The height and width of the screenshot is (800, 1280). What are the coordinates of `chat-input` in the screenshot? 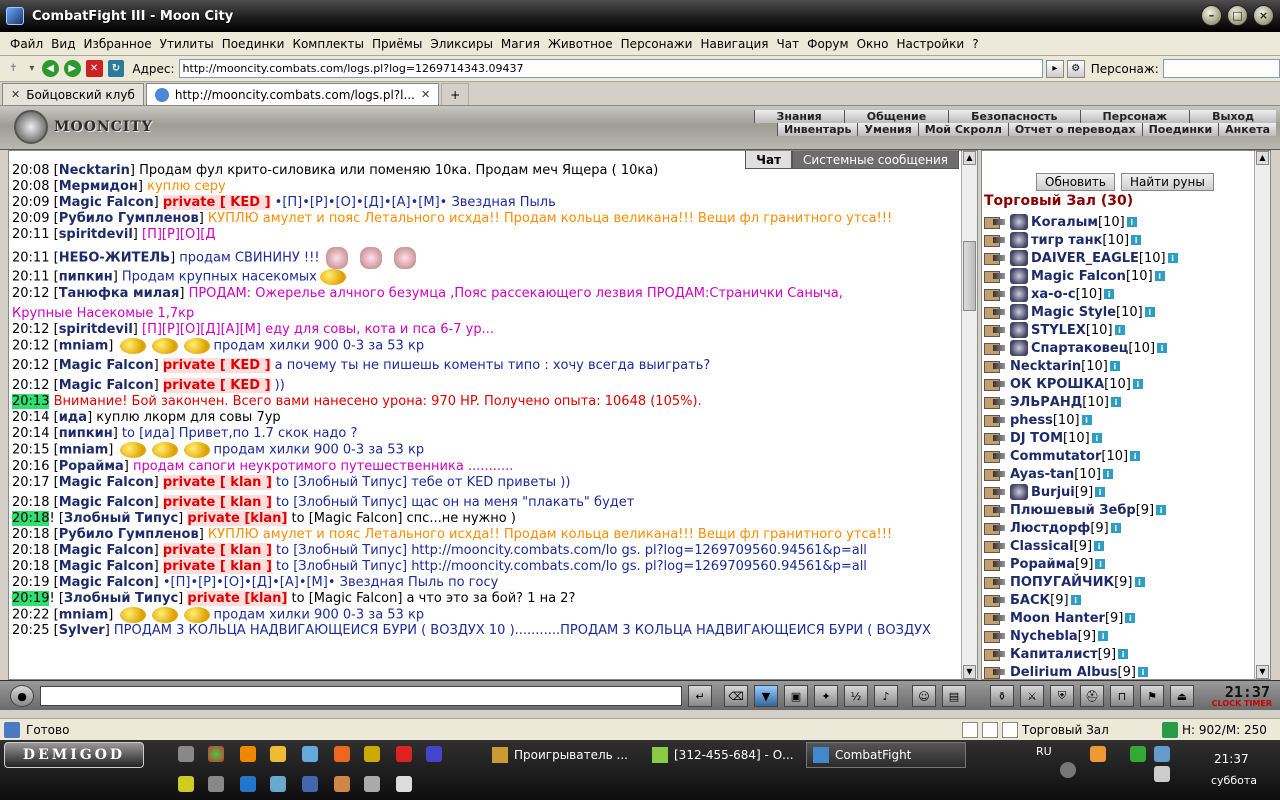 It's located at (361, 696).